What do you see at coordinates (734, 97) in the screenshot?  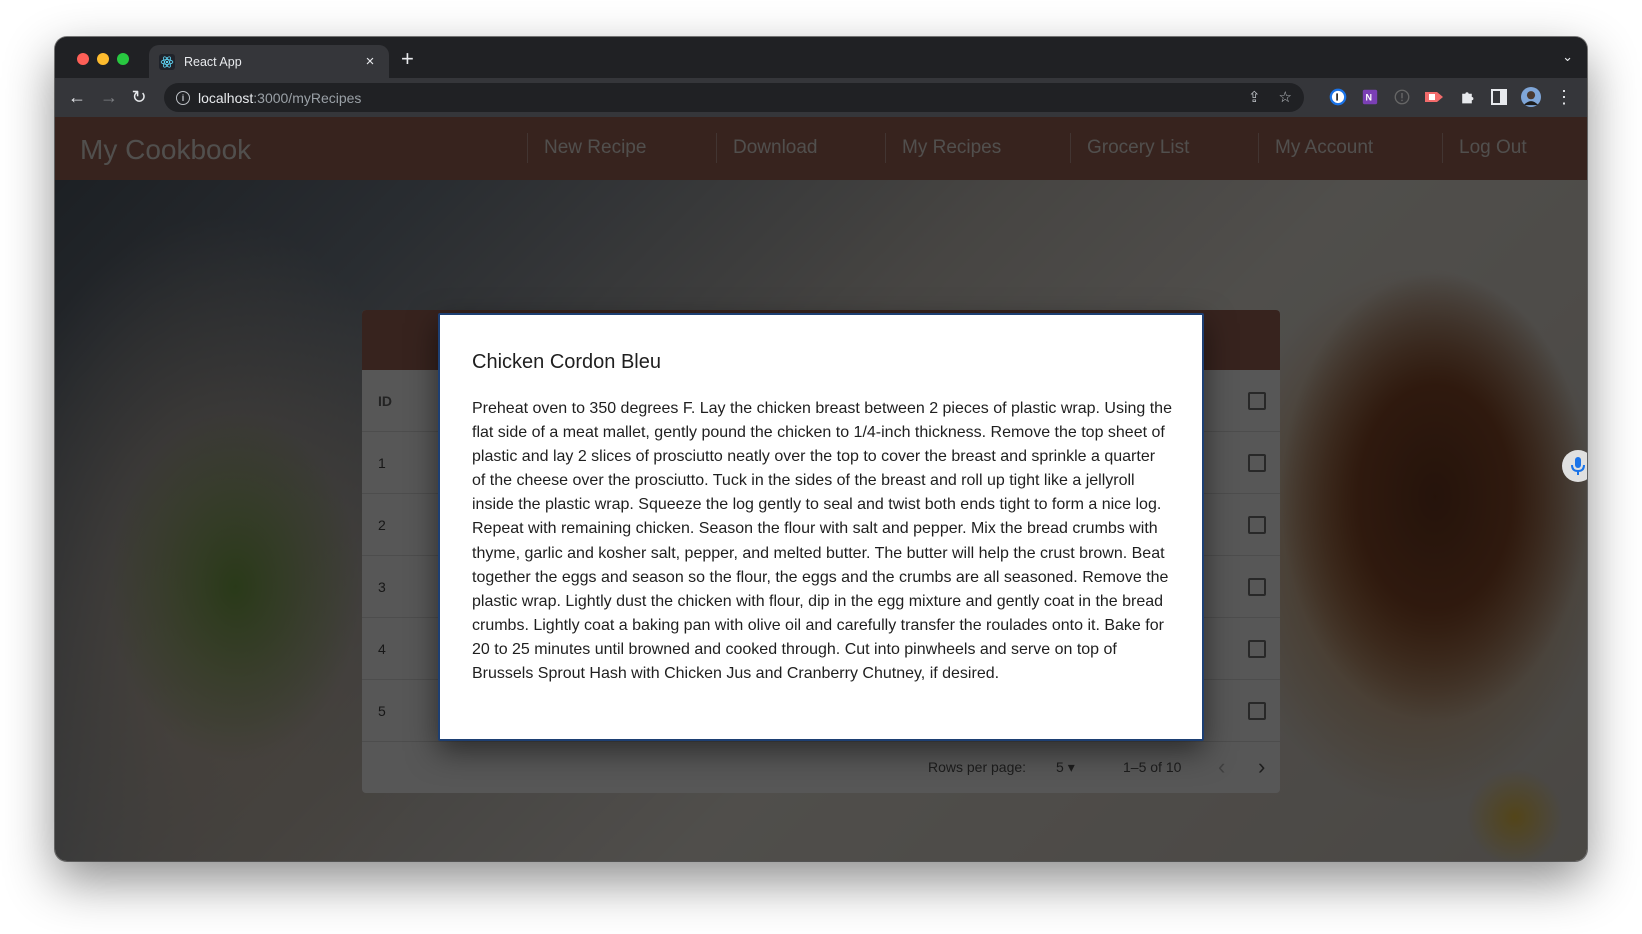 I see `address-bar: i localhost :3000/myRecipes ⇪ ☆` at bounding box center [734, 97].